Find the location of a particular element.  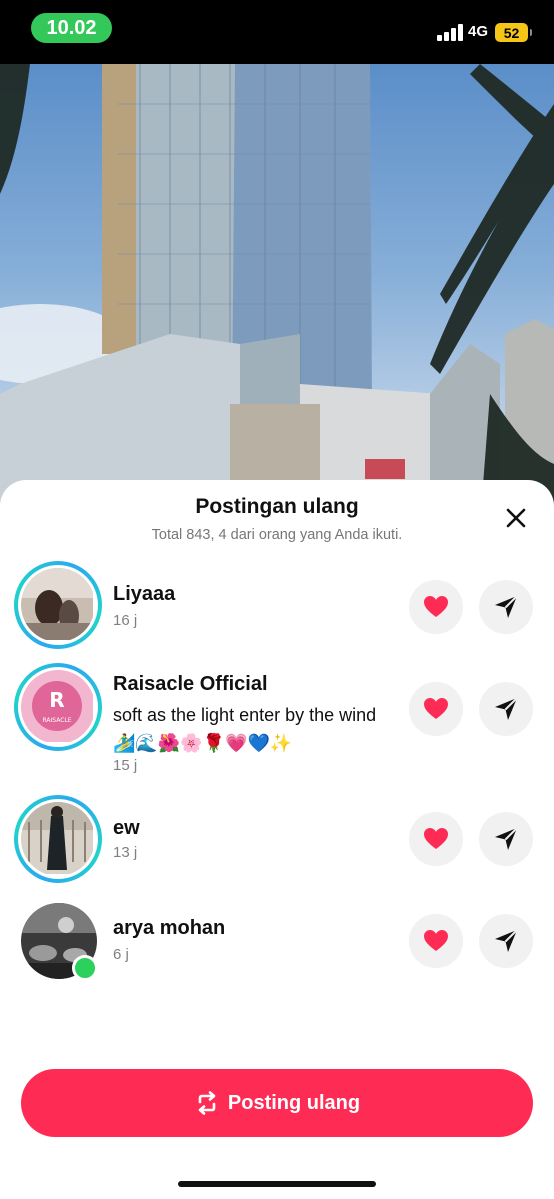

user-name: ew is located at coordinates (126, 828).